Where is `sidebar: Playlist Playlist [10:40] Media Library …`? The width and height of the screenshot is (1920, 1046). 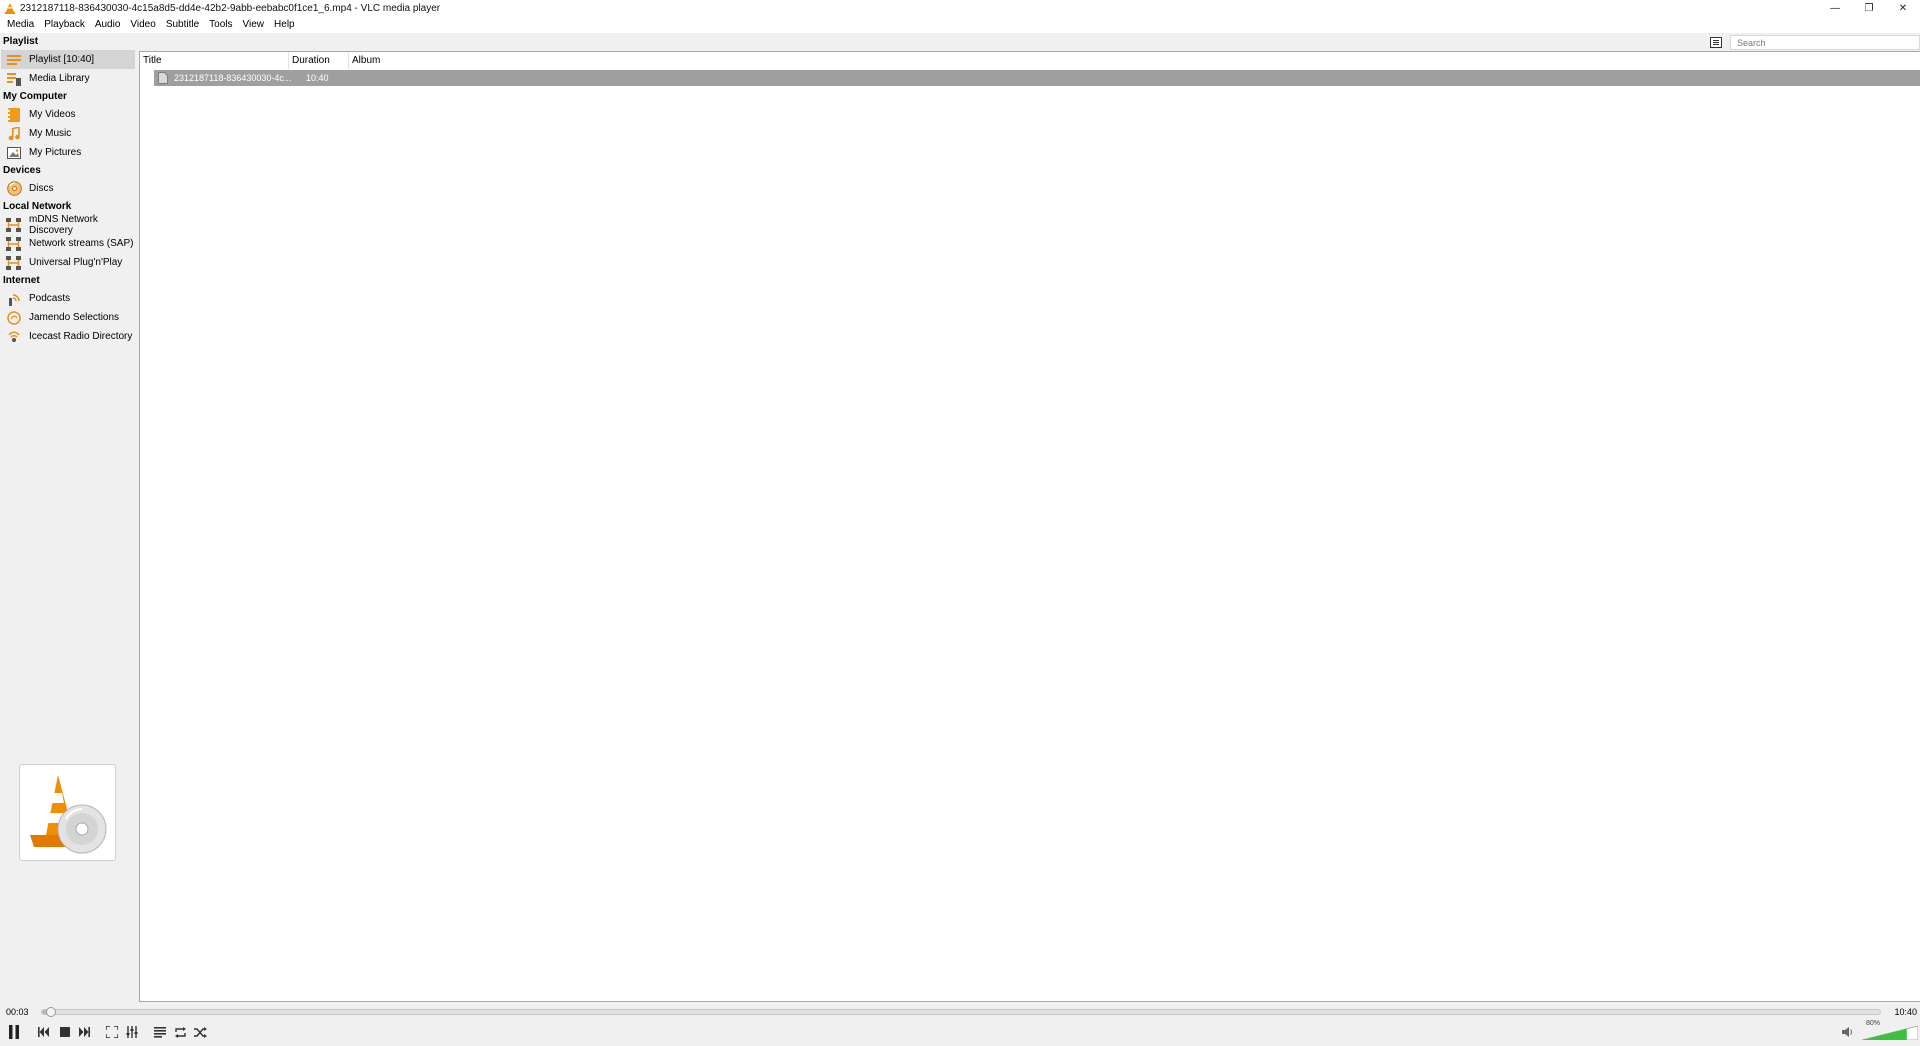 sidebar: Playlist Playlist [10:40] Media Library … is located at coordinates (69, 517).